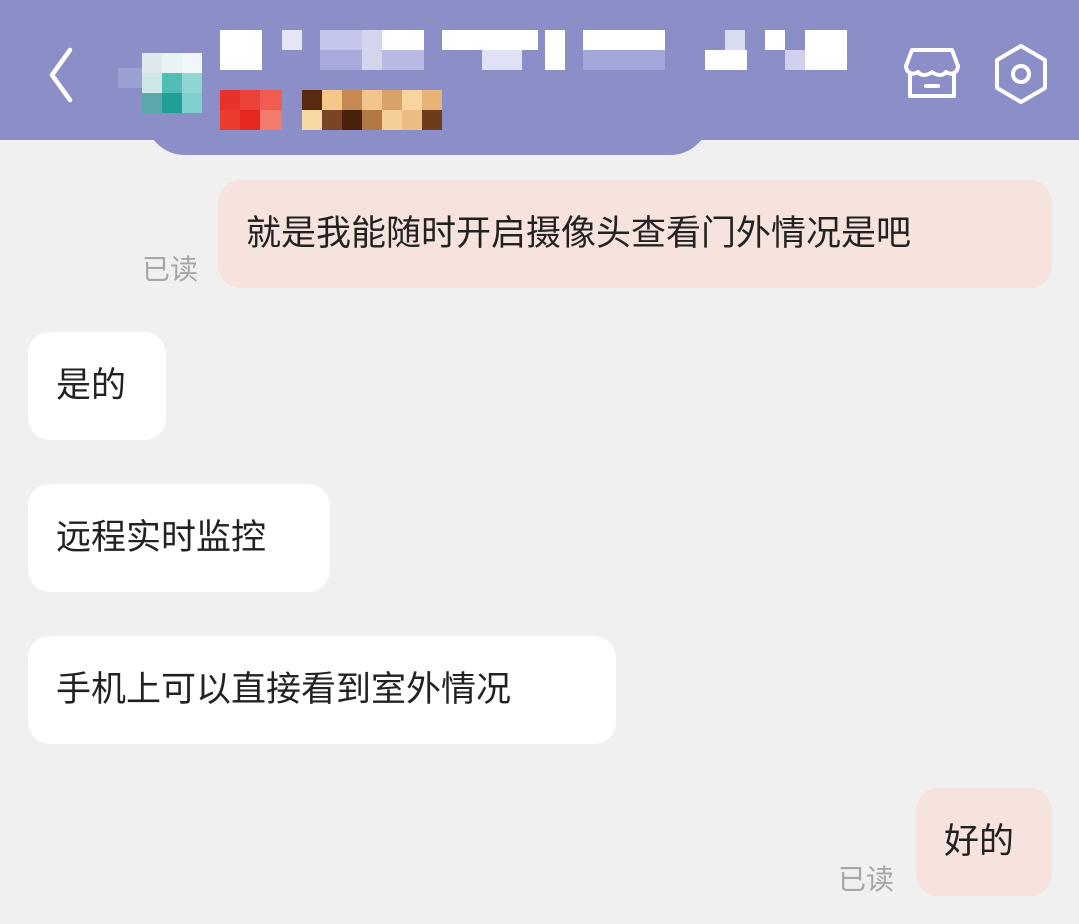  I want to click on hexagon-gear-icon, so click(1021, 74).